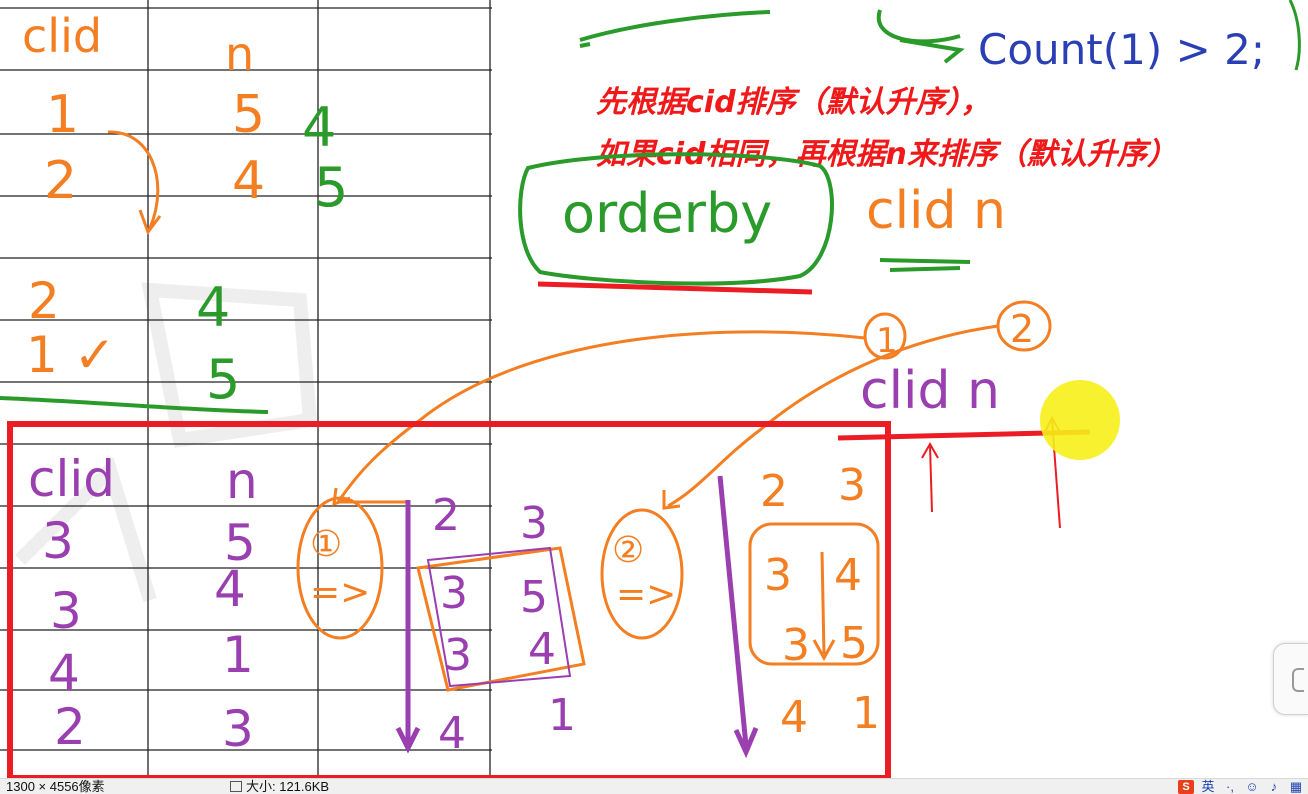 This screenshot has height=794, width=1308. What do you see at coordinates (248, 115) in the screenshot?
I see `top-row1-n: 5` at bounding box center [248, 115].